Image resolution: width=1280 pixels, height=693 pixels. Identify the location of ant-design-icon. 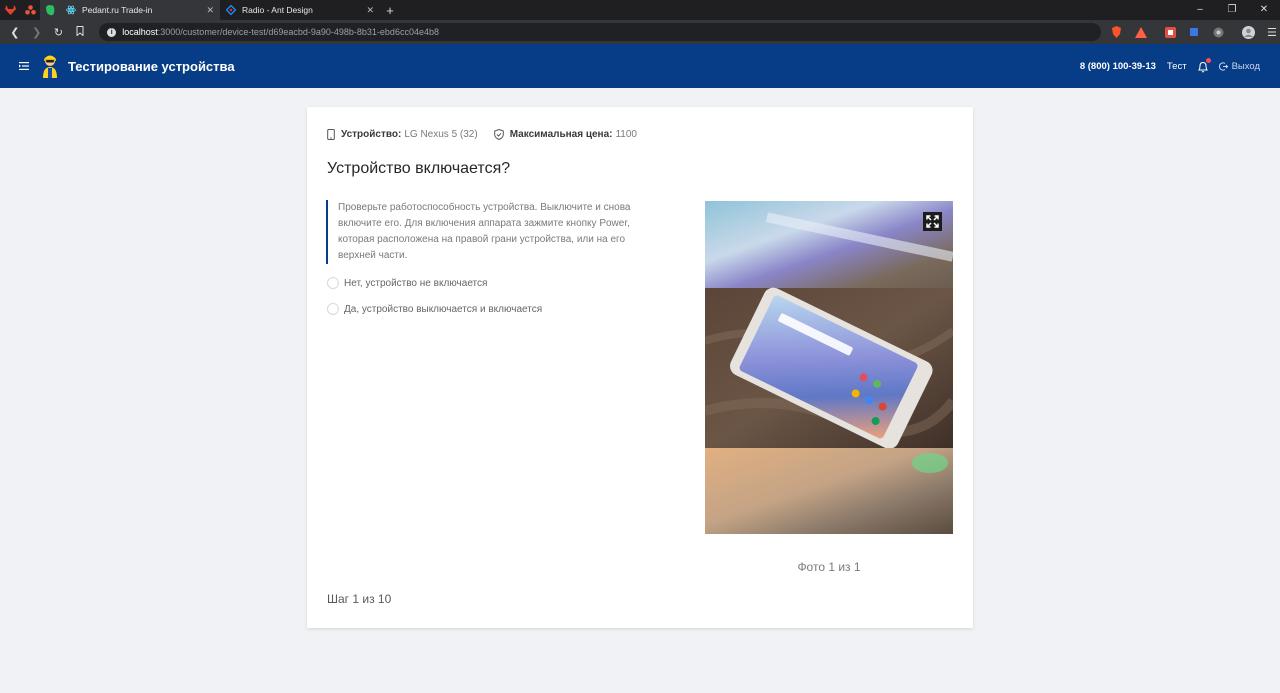
(231, 10).